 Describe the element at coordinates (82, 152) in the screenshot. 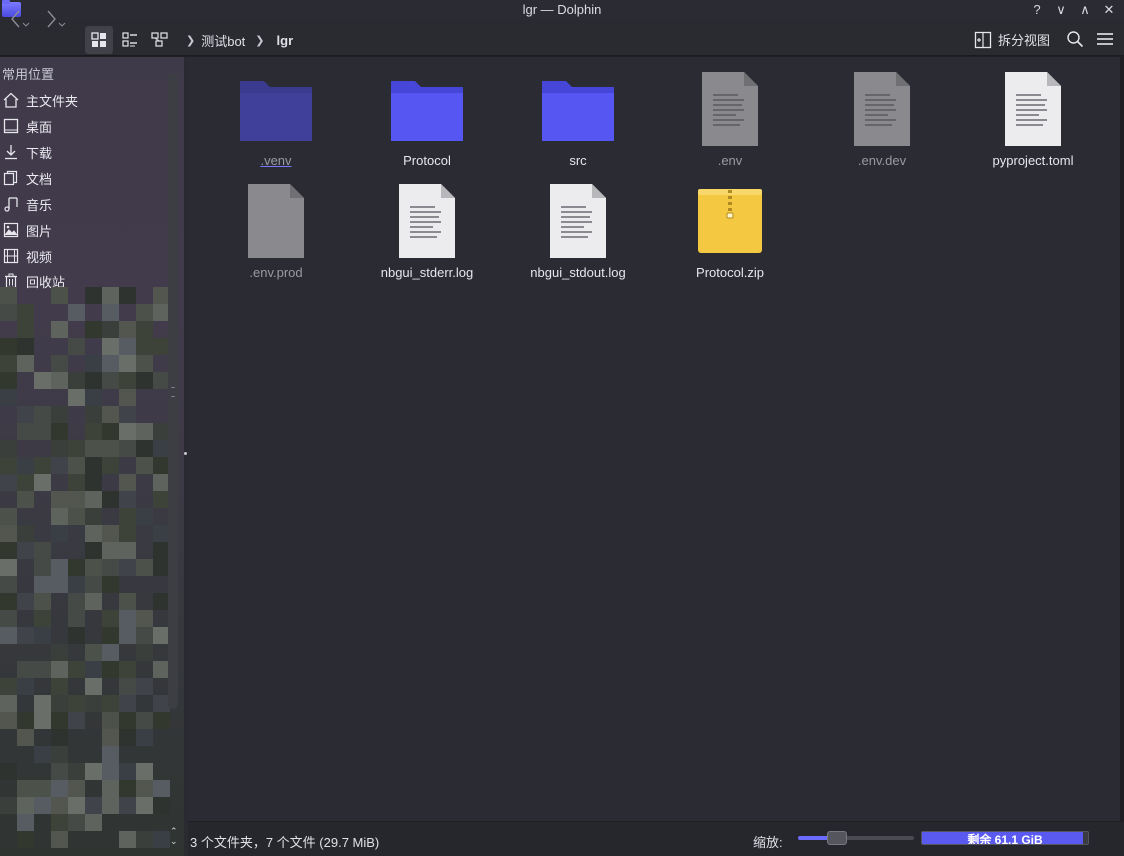

I see `sidebar-item-downloads: 下载` at that location.